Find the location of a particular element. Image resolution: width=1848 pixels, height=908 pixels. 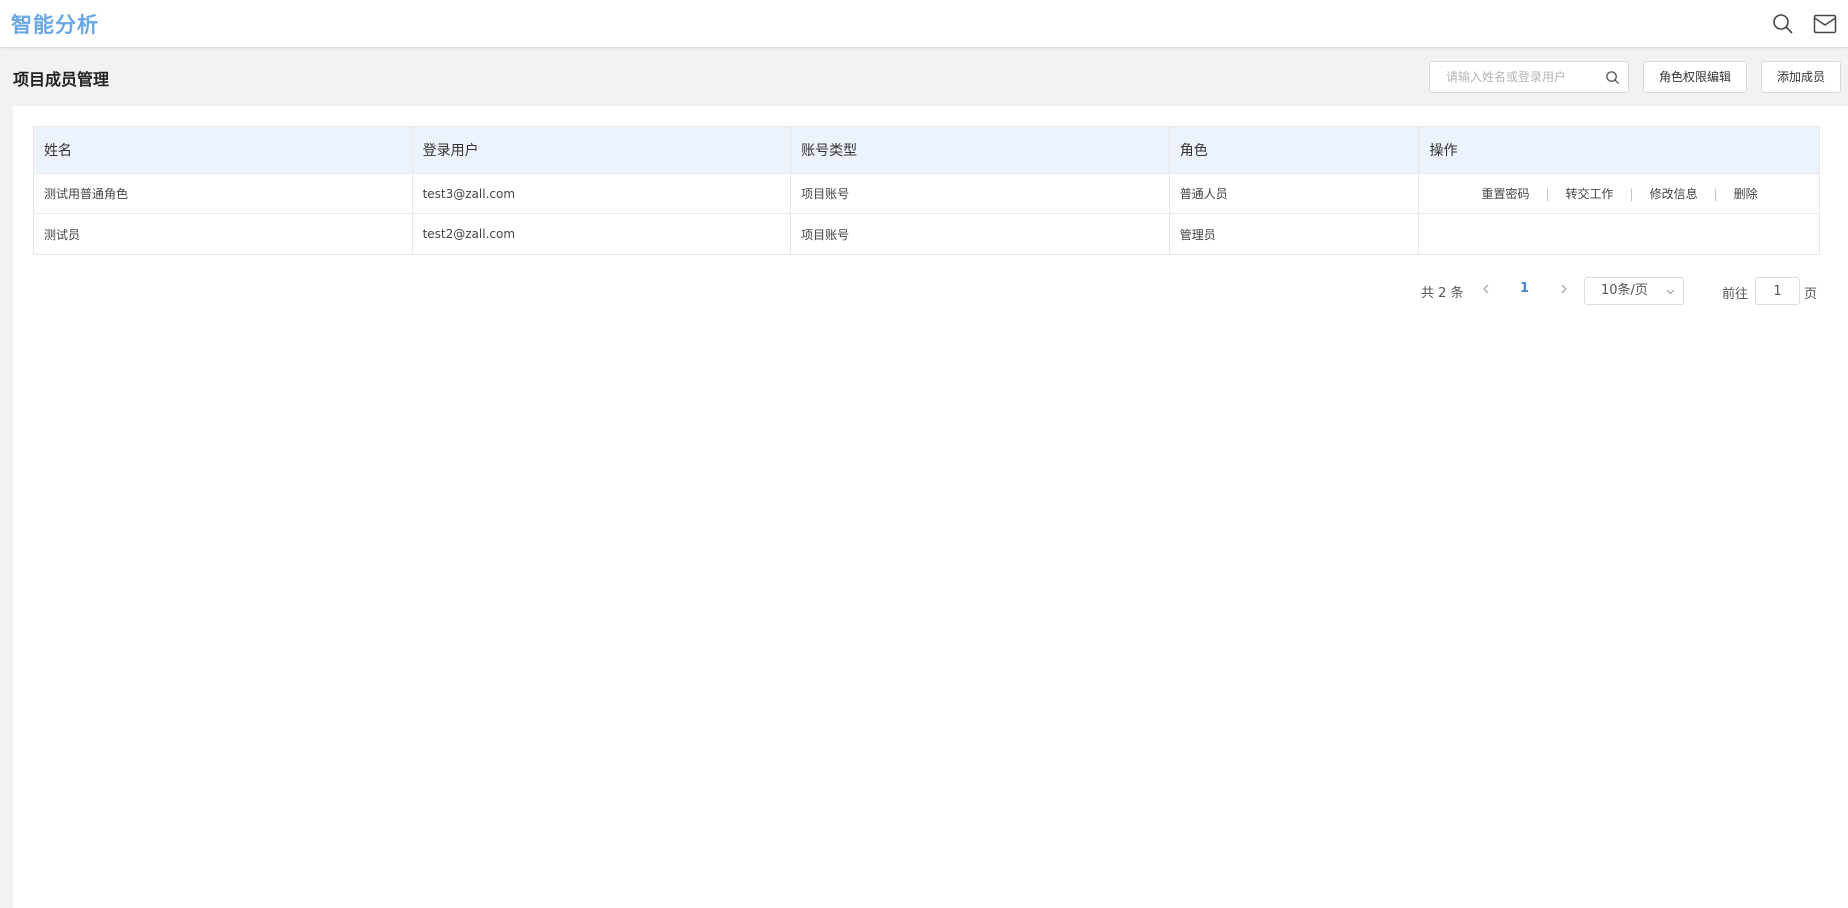

edit-info-link: 修改信息 is located at coordinates (1674, 193).